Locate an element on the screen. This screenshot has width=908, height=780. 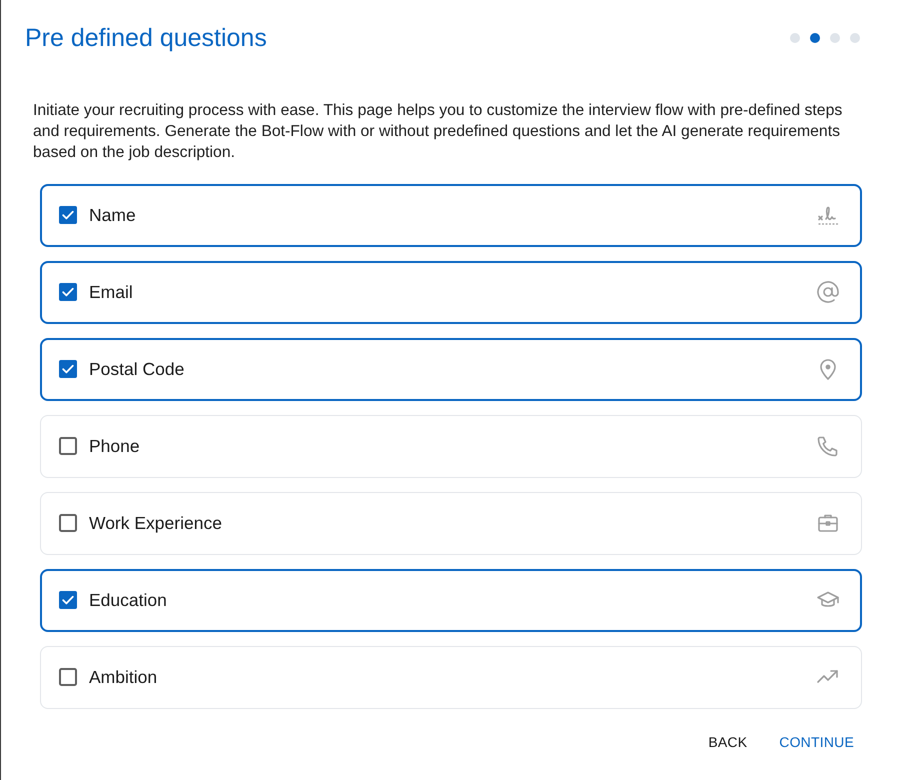
phone-icon is located at coordinates (828, 446).